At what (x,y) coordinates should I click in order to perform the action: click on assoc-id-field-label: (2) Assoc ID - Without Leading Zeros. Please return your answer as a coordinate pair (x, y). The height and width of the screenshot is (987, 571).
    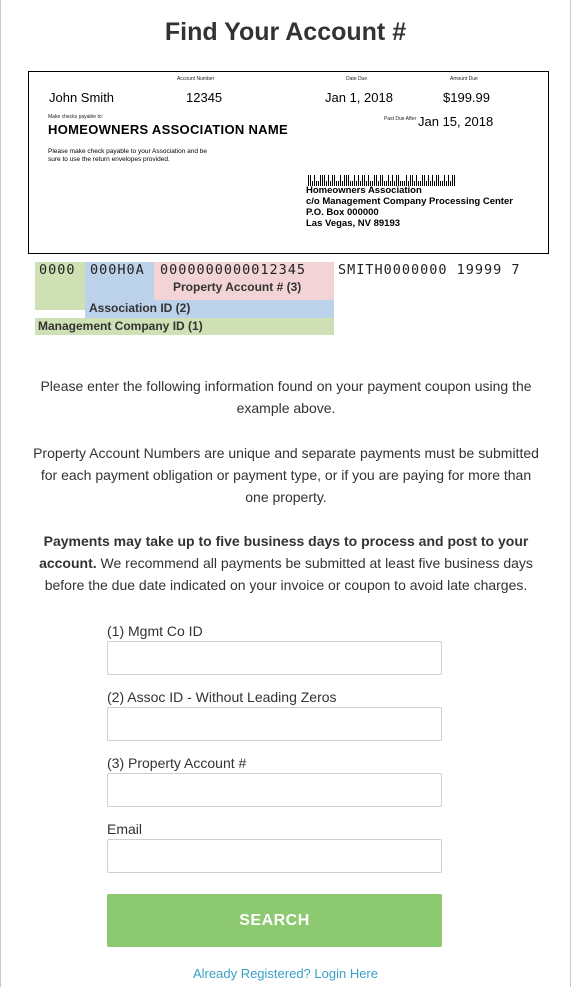
    Looking at the image, I should click on (222, 697).